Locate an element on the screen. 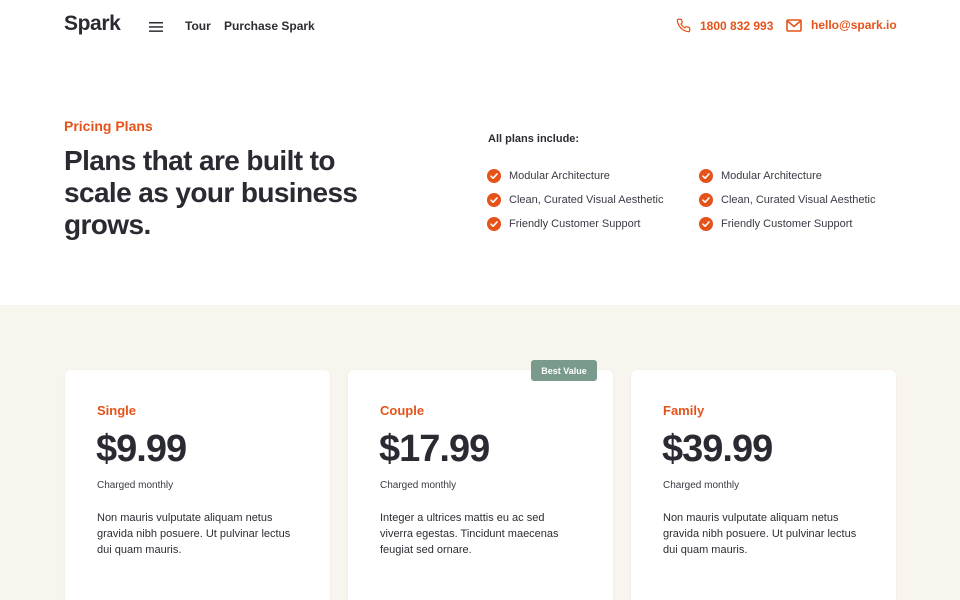 This screenshot has height=600, width=960. plan-name: Couple is located at coordinates (402, 410).